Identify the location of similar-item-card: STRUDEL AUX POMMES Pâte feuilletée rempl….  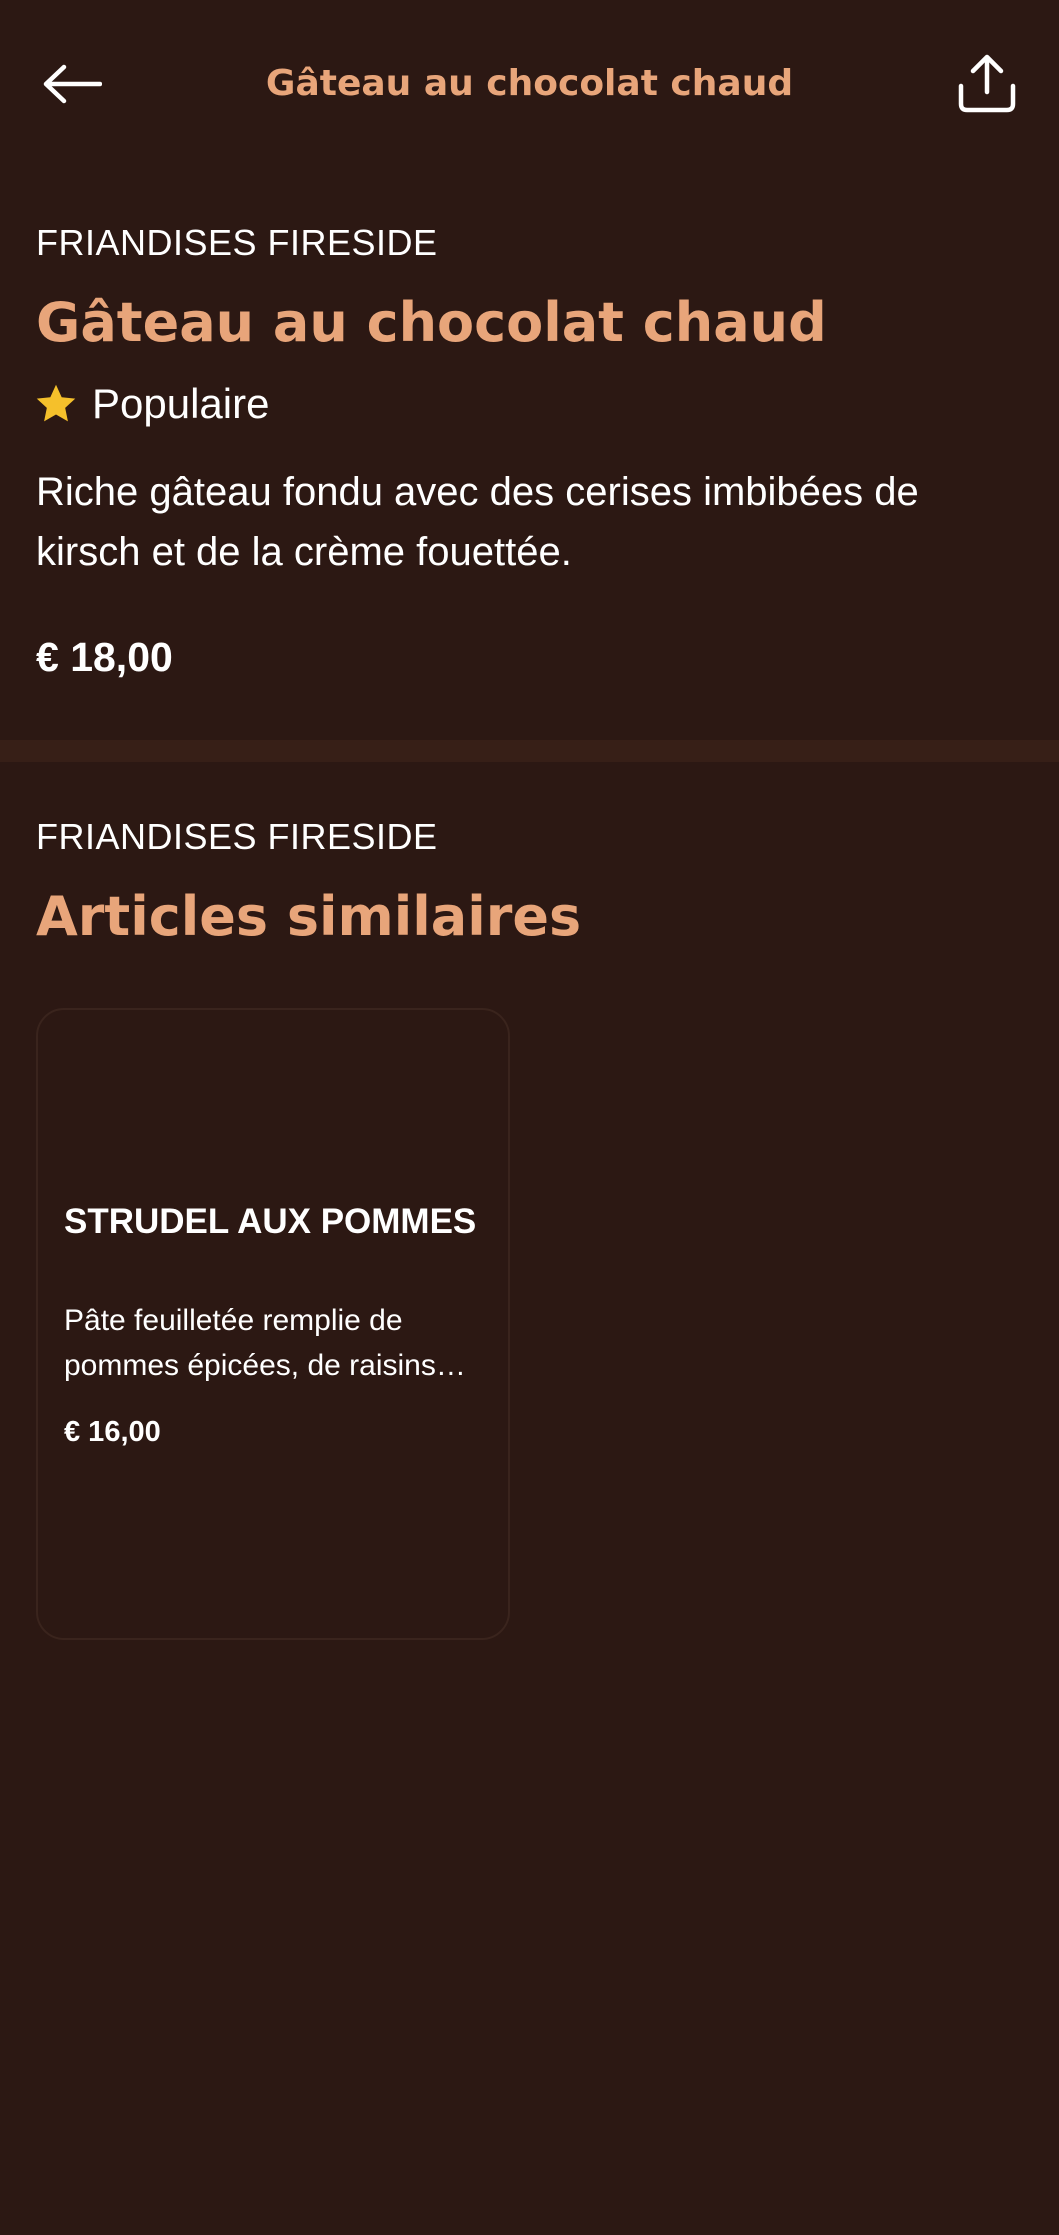
(273, 1324).